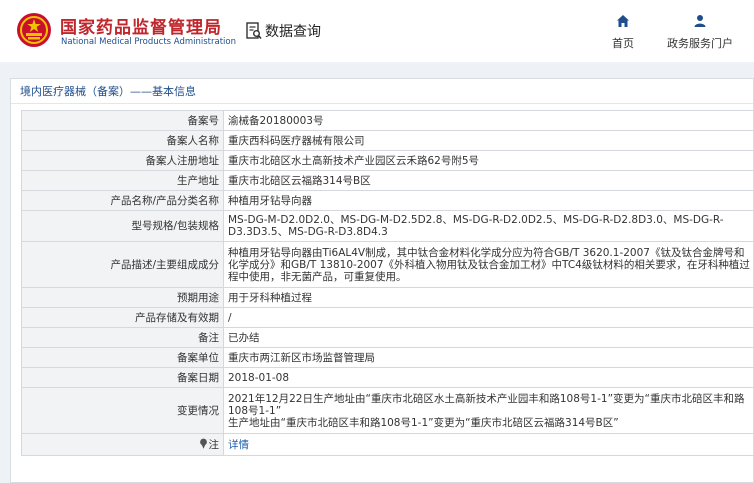  I want to click on details-cell: 详情, so click(488, 444).